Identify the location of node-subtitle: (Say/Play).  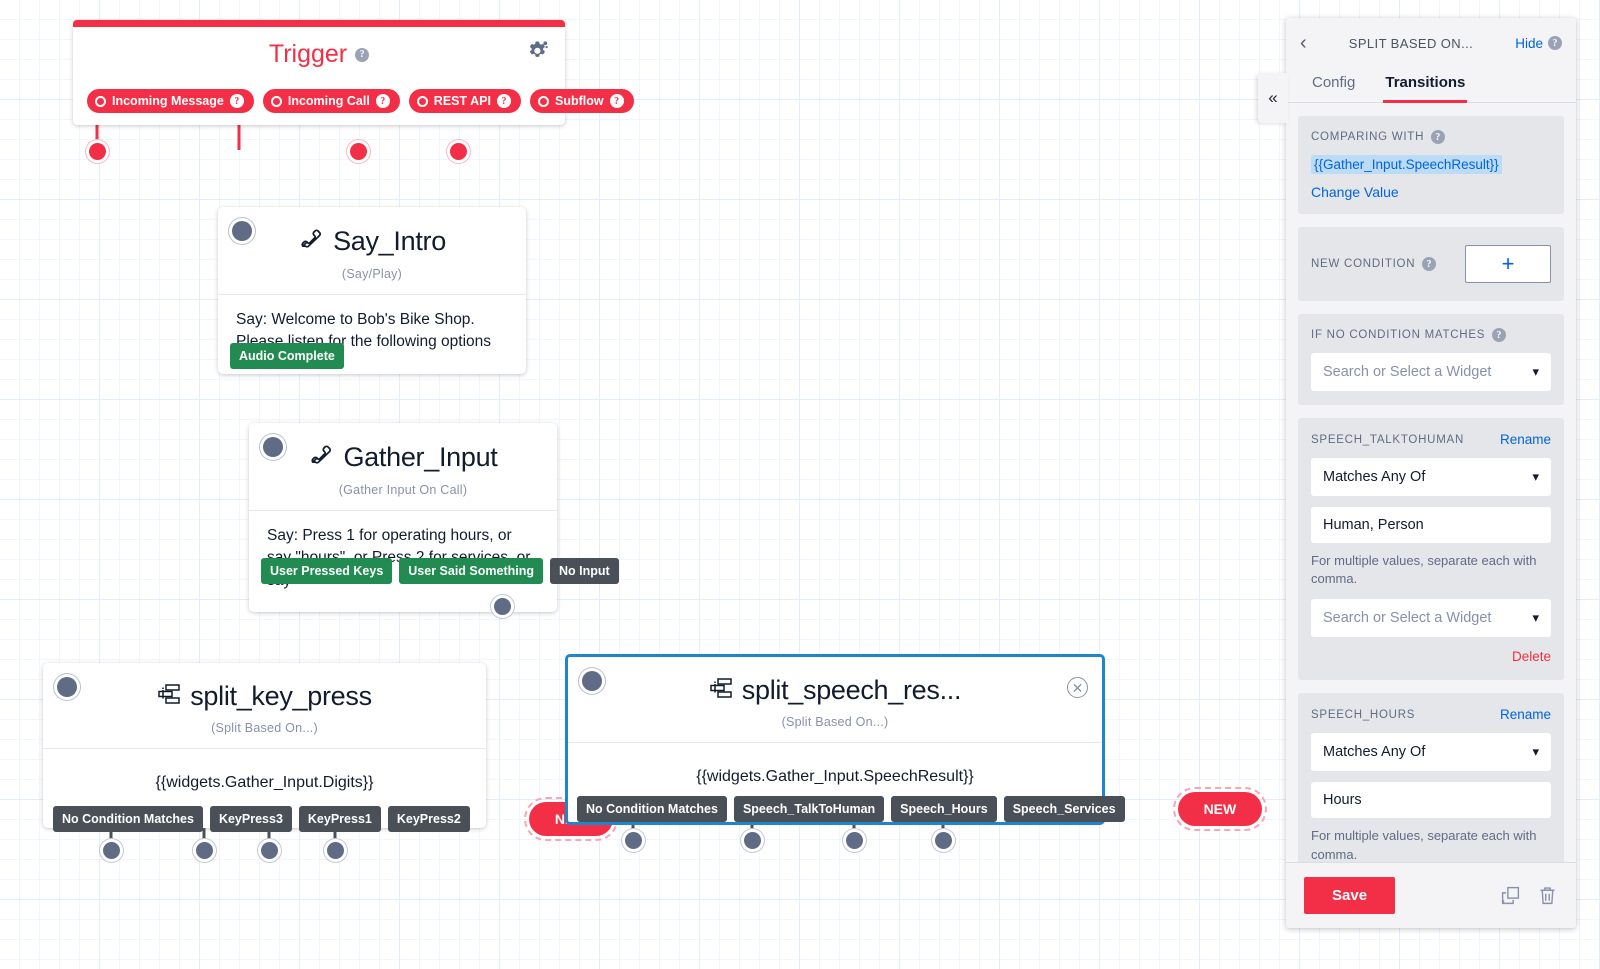
(372, 274).